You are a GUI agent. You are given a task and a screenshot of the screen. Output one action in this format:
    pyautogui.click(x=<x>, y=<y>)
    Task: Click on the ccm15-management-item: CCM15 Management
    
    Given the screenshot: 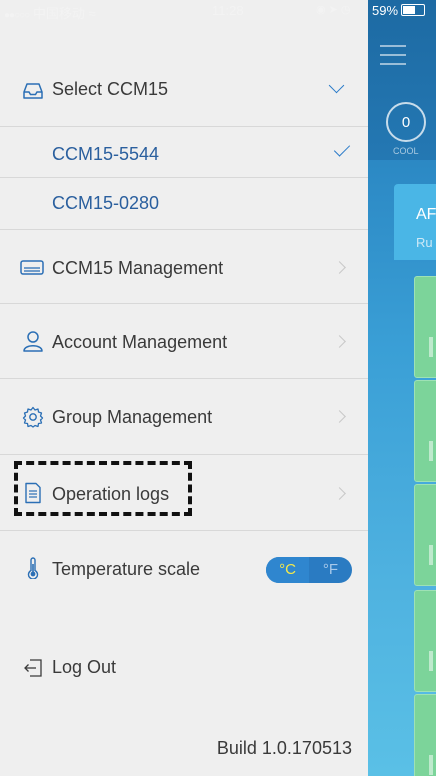 What is the action you would take?
    pyautogui.click(x=184, y=266)
    